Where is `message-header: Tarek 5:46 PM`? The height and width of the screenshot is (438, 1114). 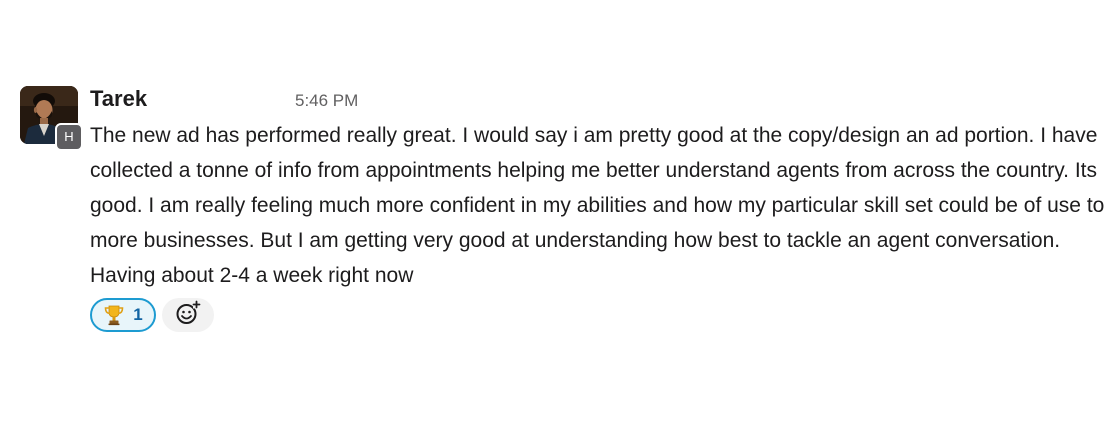
message-header: Tarek 5:46 PM is located at coordinates (390, 100).